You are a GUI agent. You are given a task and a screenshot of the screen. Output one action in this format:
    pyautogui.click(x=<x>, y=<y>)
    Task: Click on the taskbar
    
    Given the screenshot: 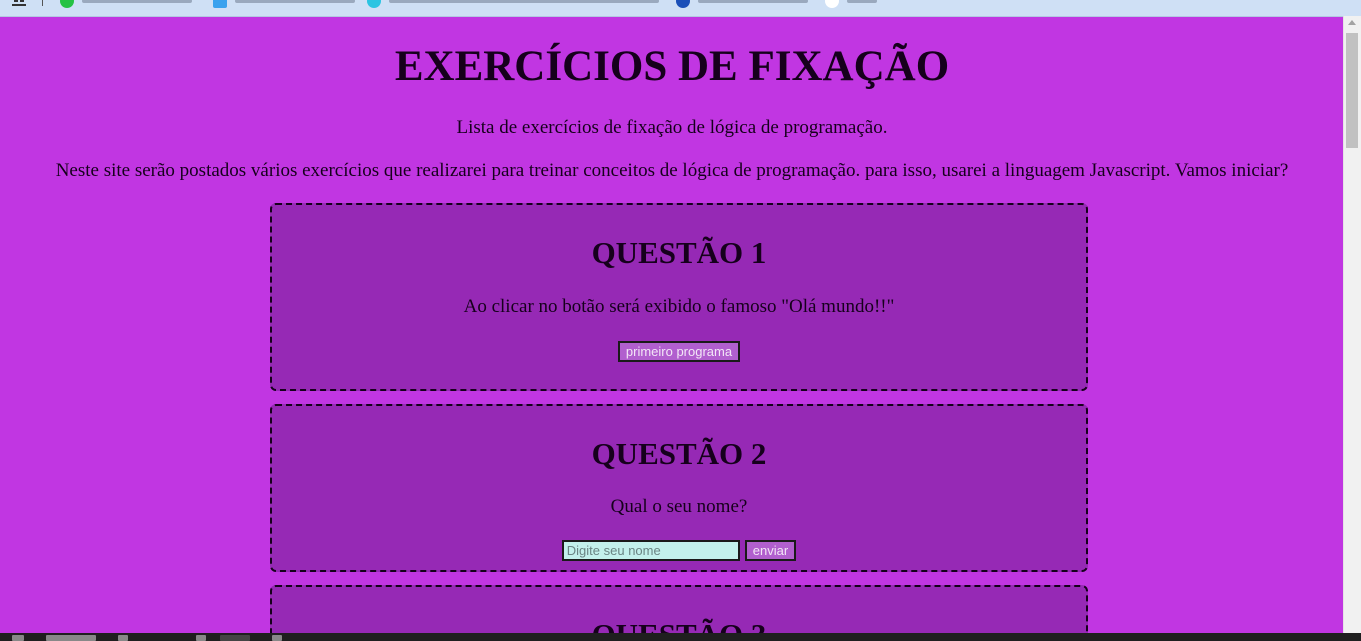 What is the action you would take?
    pyautogui.click(x=680, y=637)
    